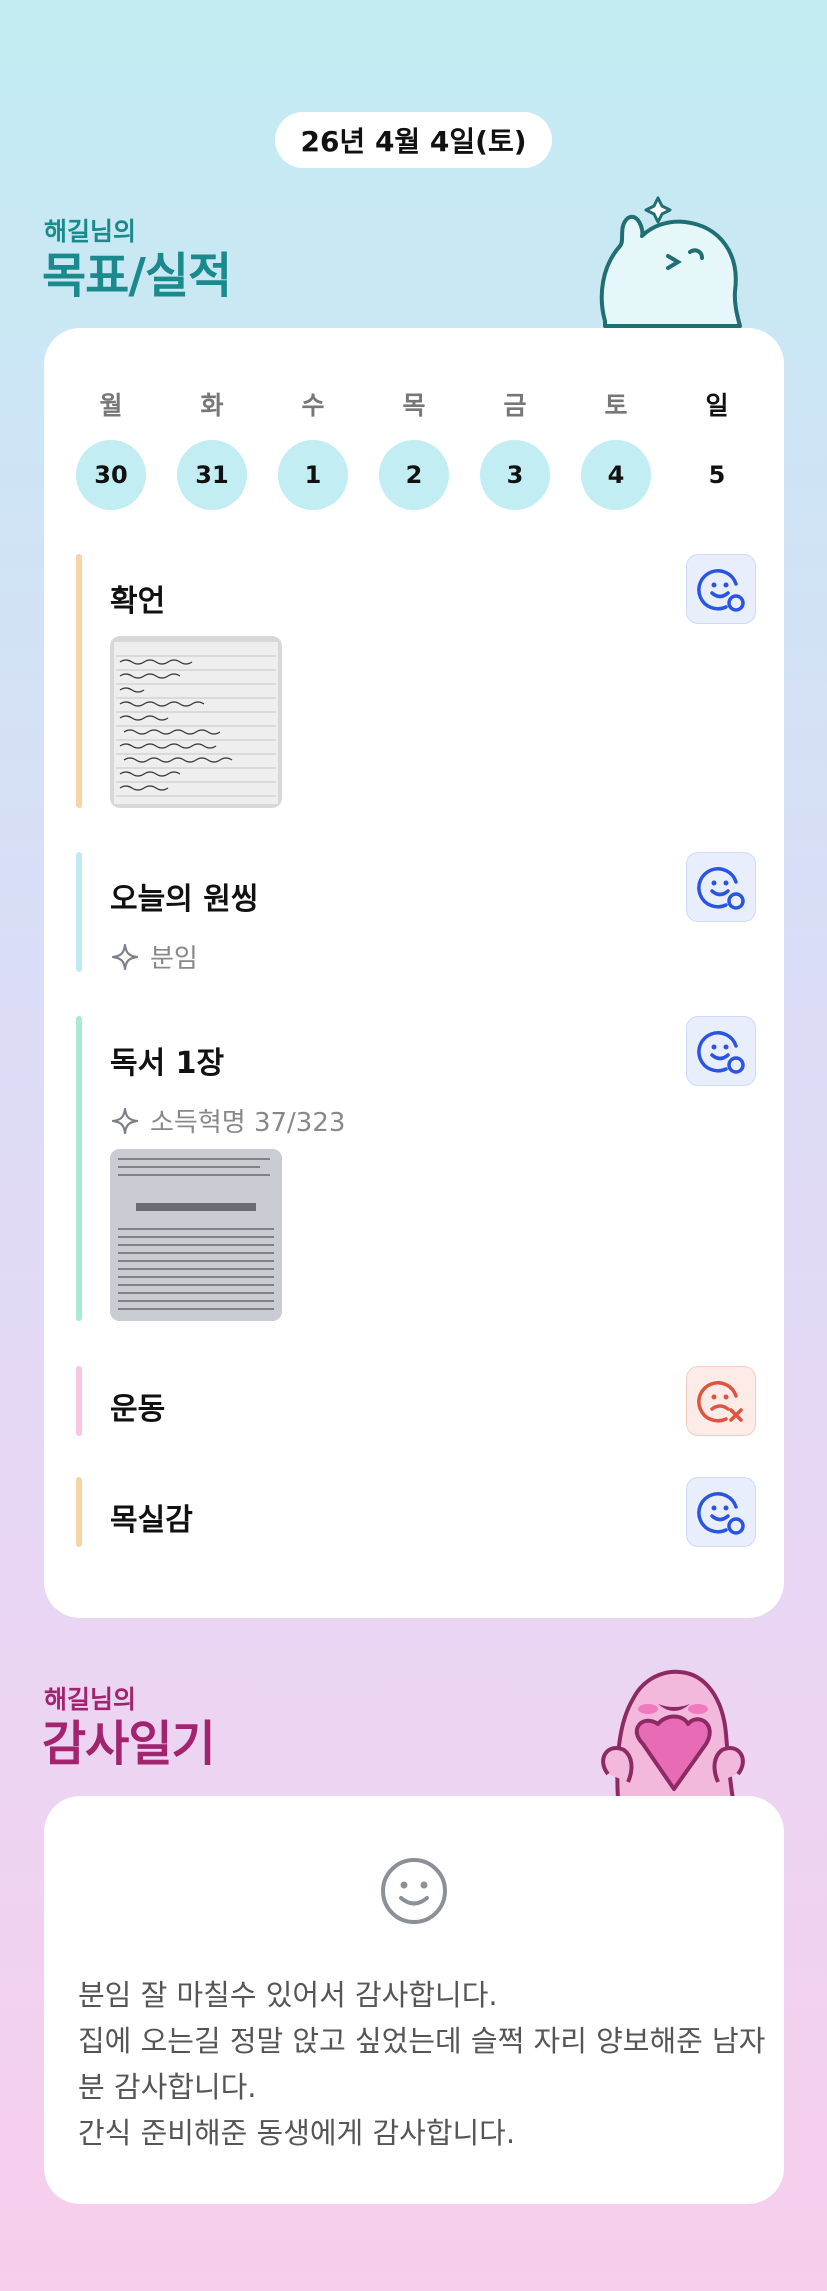 Image resolution: width=827 pixels, height=2291 pixels. I want to click on goal-note-text: 분임, so click(174, 959).